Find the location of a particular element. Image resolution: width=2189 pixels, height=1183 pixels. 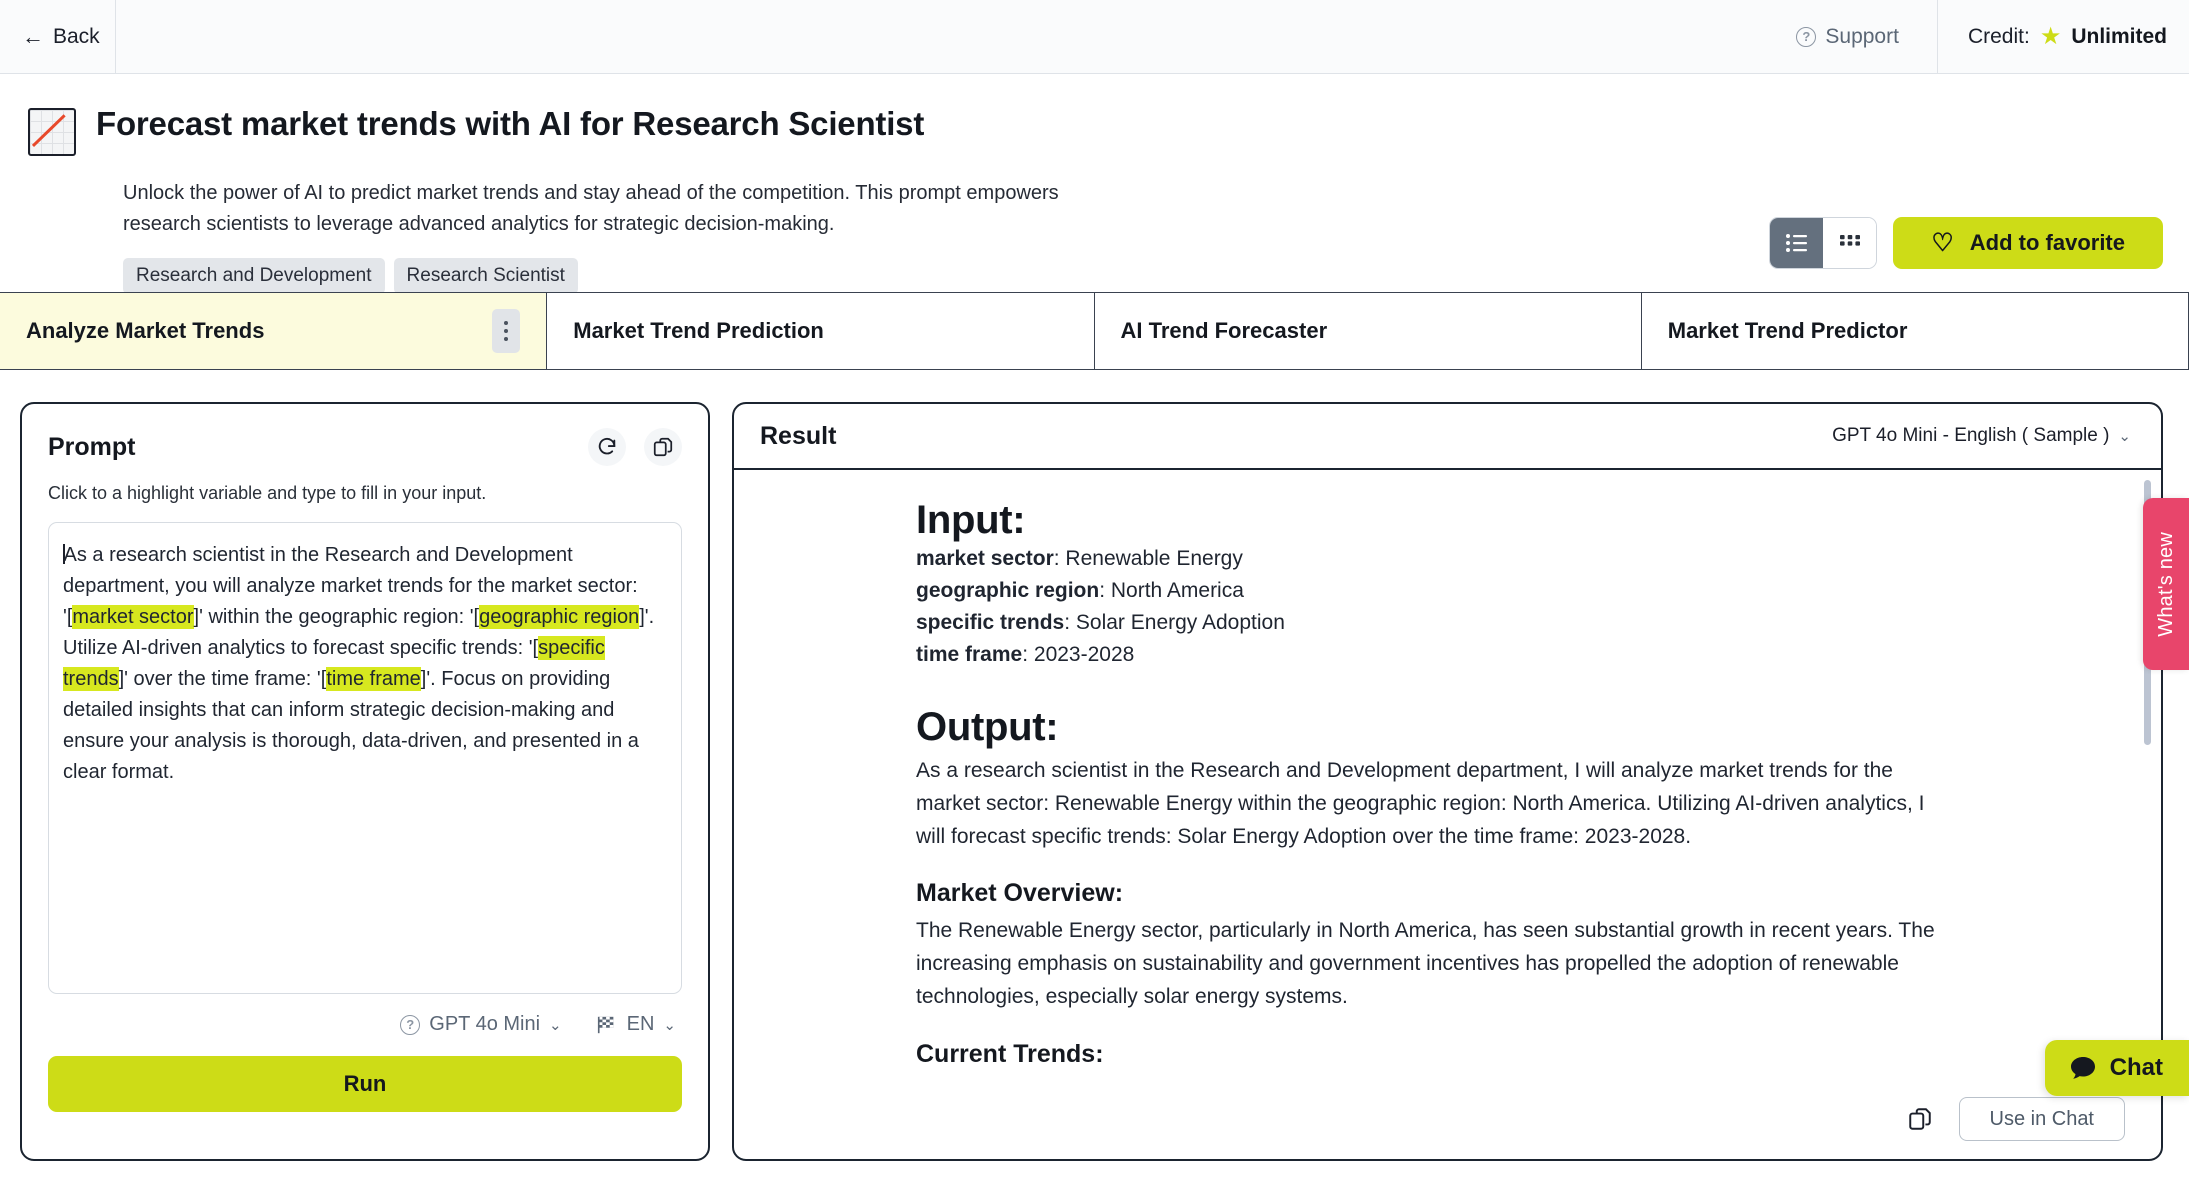

flag-icon is located at coordinates (605, 1024).